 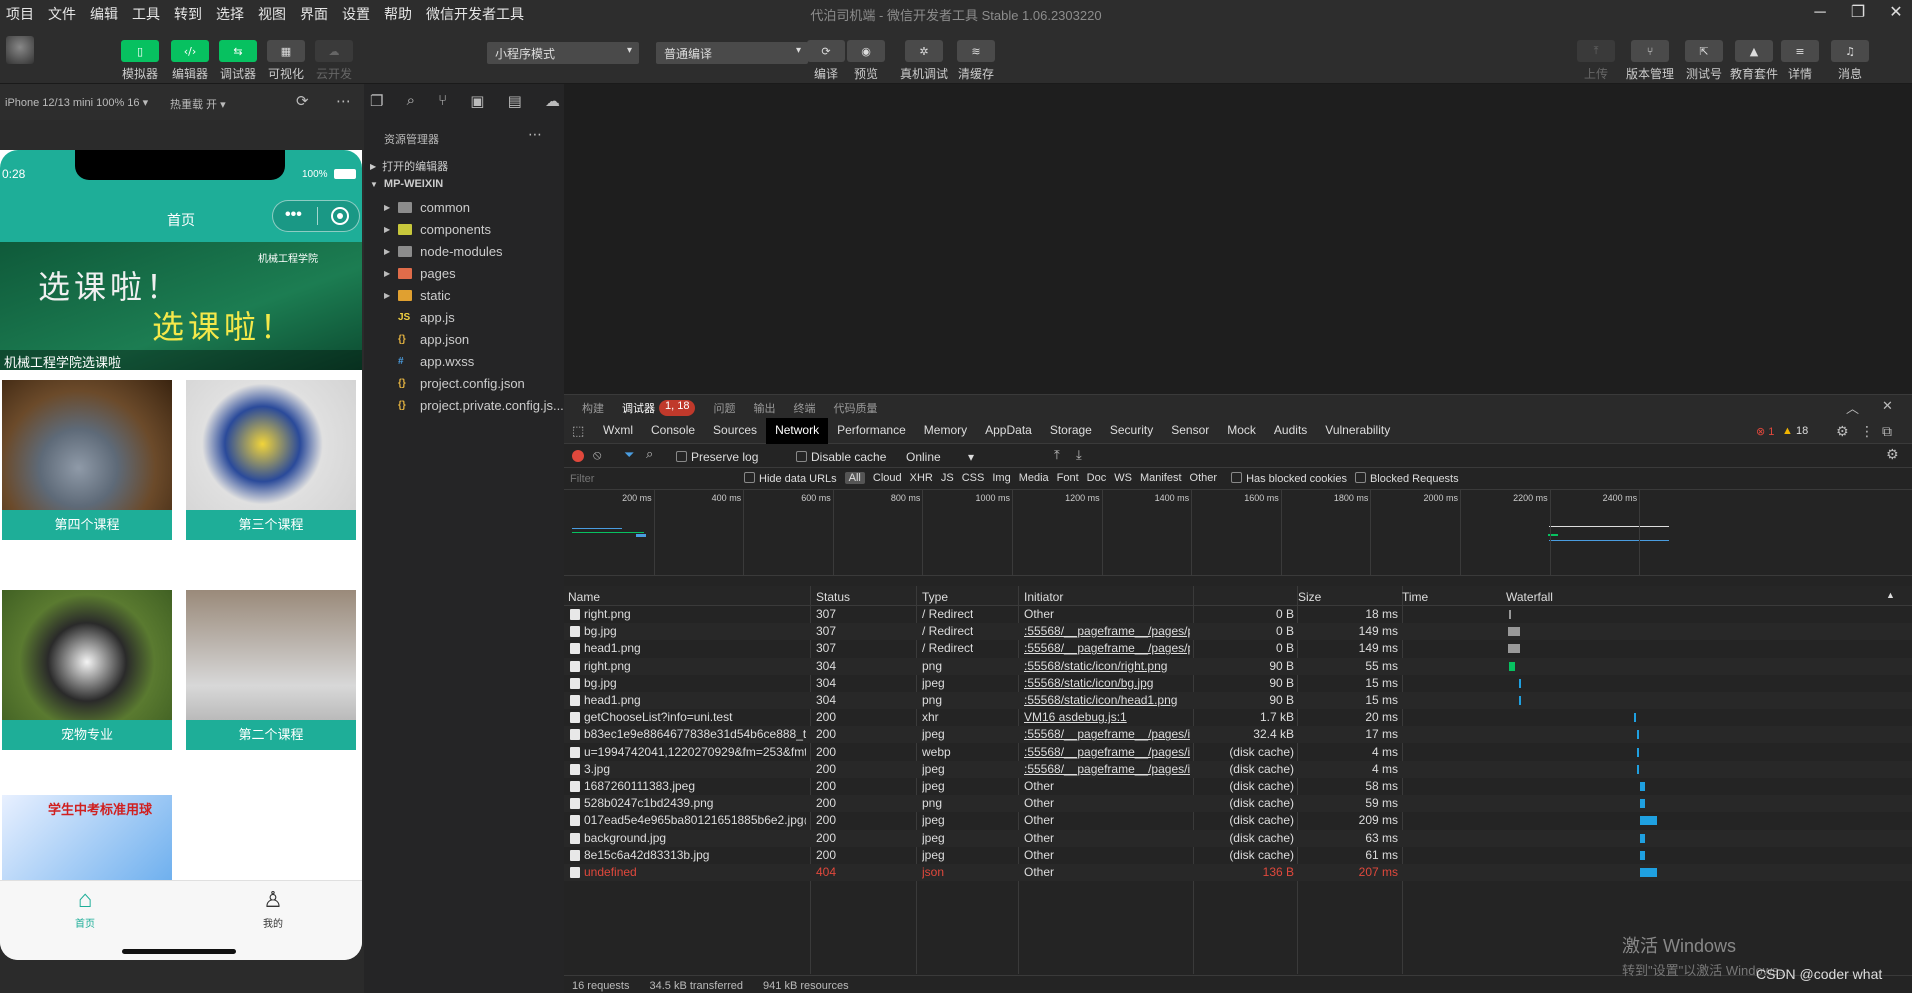 What do you see at coordinates (464, 207) in the screenshot?
I see `folder-item: ▶ common` at bounding box center [464, 207].